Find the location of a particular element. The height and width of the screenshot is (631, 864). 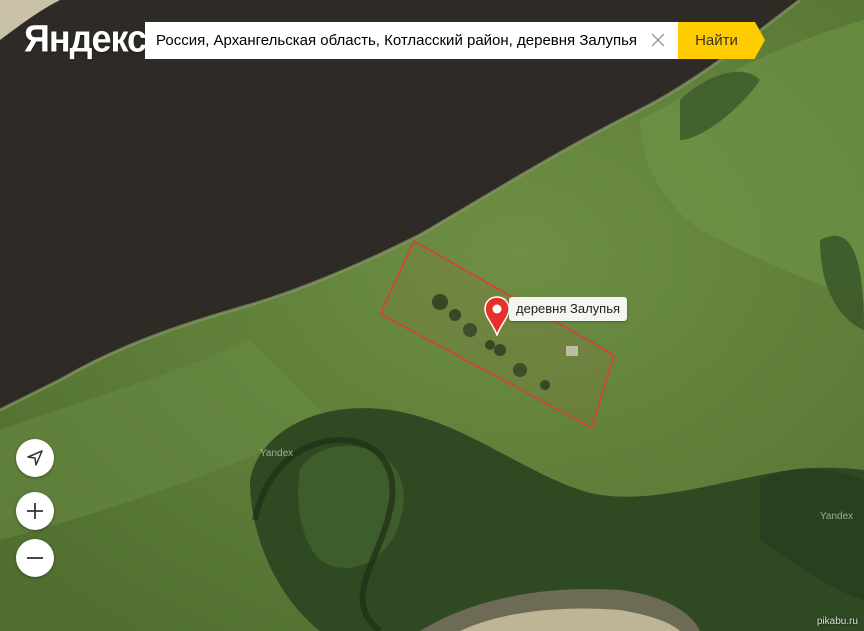

map-pin-icon is located at coordinates (497, 316).